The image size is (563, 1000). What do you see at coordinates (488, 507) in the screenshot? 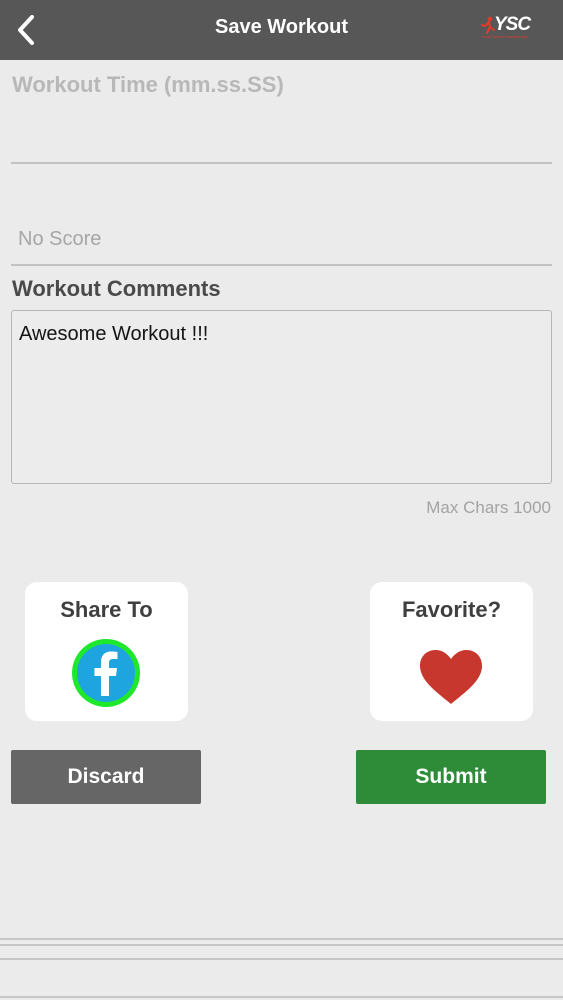
I see `max-chars-hint: Max Chars 1000` at bounding box center [488, 507].